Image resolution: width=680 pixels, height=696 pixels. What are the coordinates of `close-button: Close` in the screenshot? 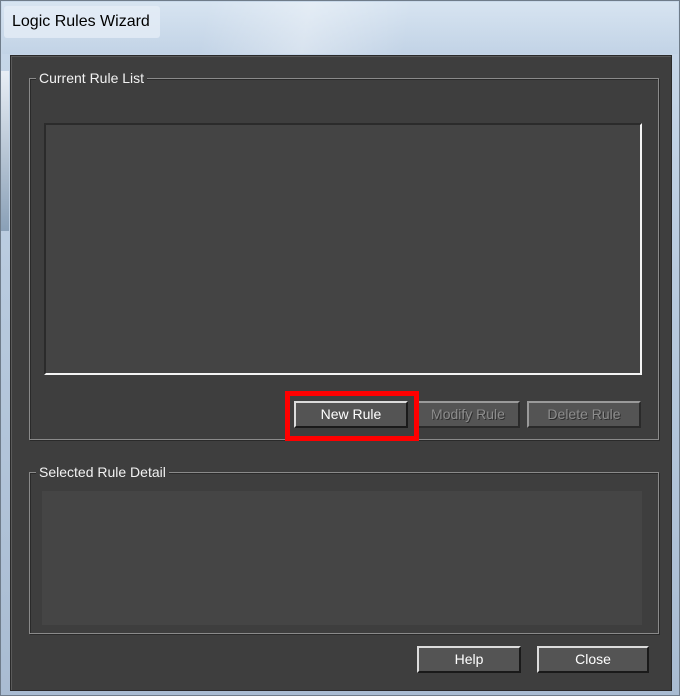 It's located at (593, 659).